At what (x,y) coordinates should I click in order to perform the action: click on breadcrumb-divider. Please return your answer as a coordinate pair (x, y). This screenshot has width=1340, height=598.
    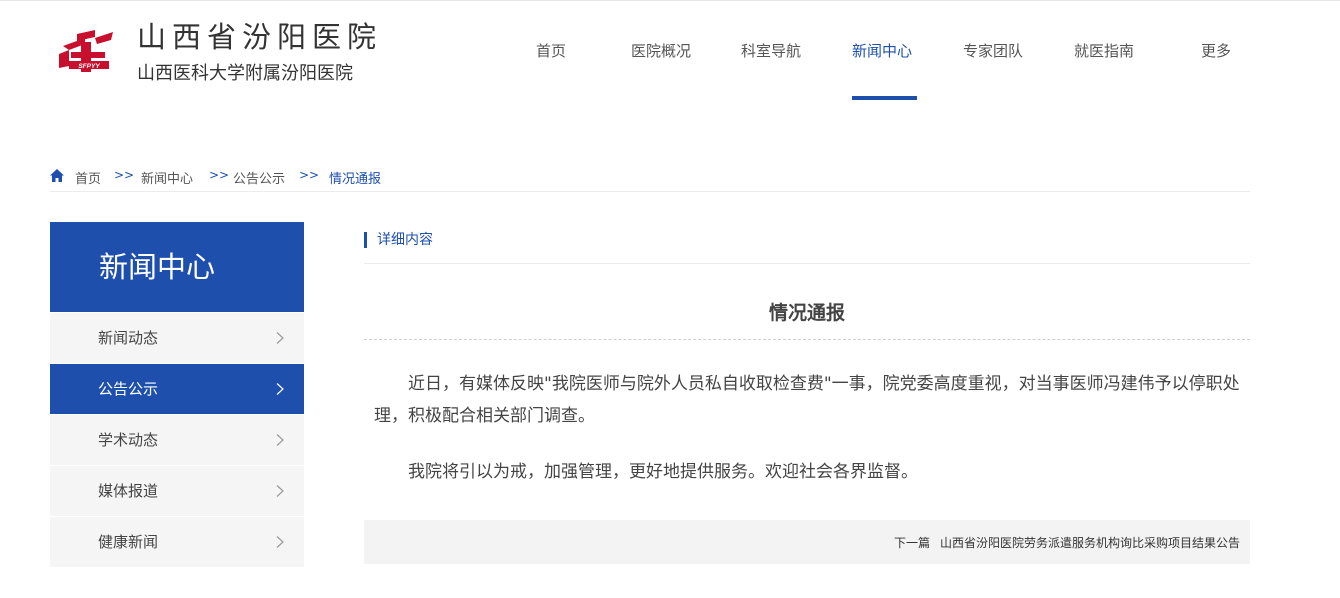
    Looking at the image, I should click on (650, 191).